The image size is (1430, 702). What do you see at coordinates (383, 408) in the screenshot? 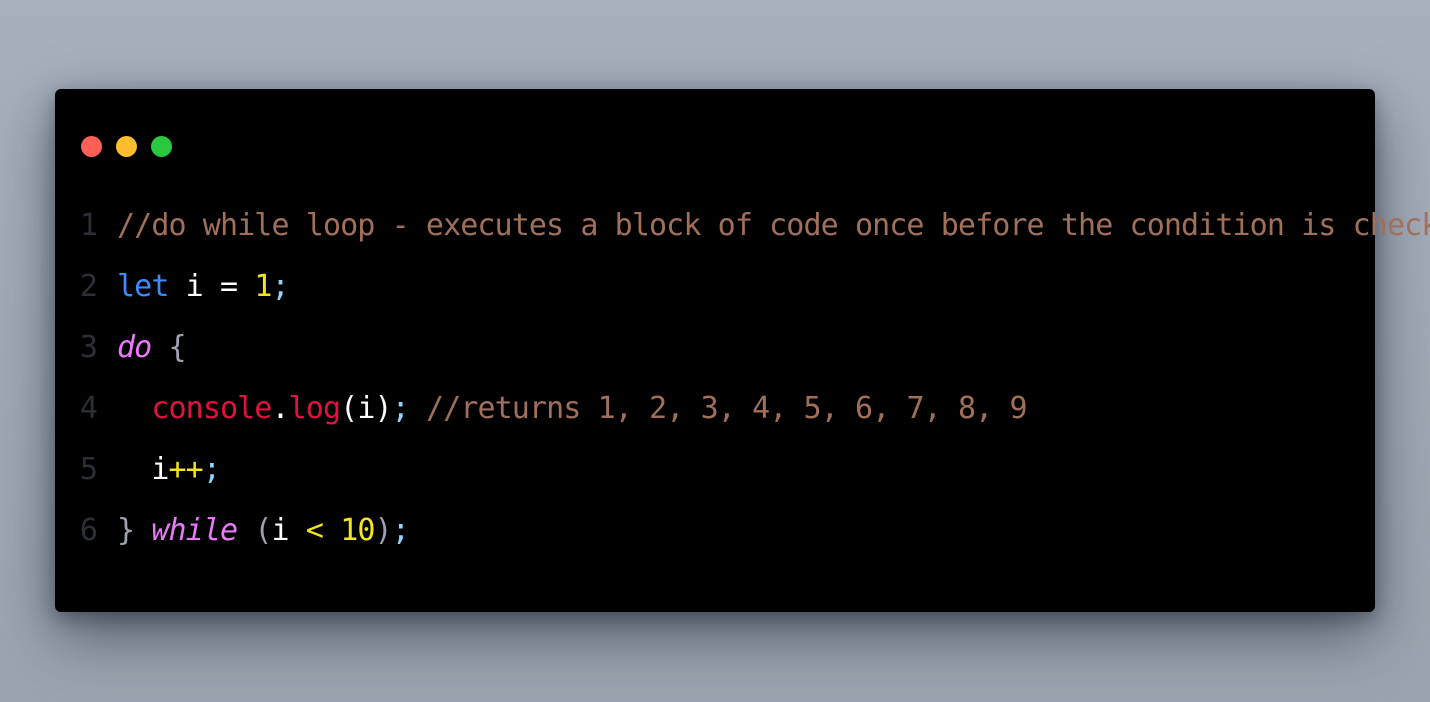
I see `code-token-identifier: )` at bounding box center [383, 408].